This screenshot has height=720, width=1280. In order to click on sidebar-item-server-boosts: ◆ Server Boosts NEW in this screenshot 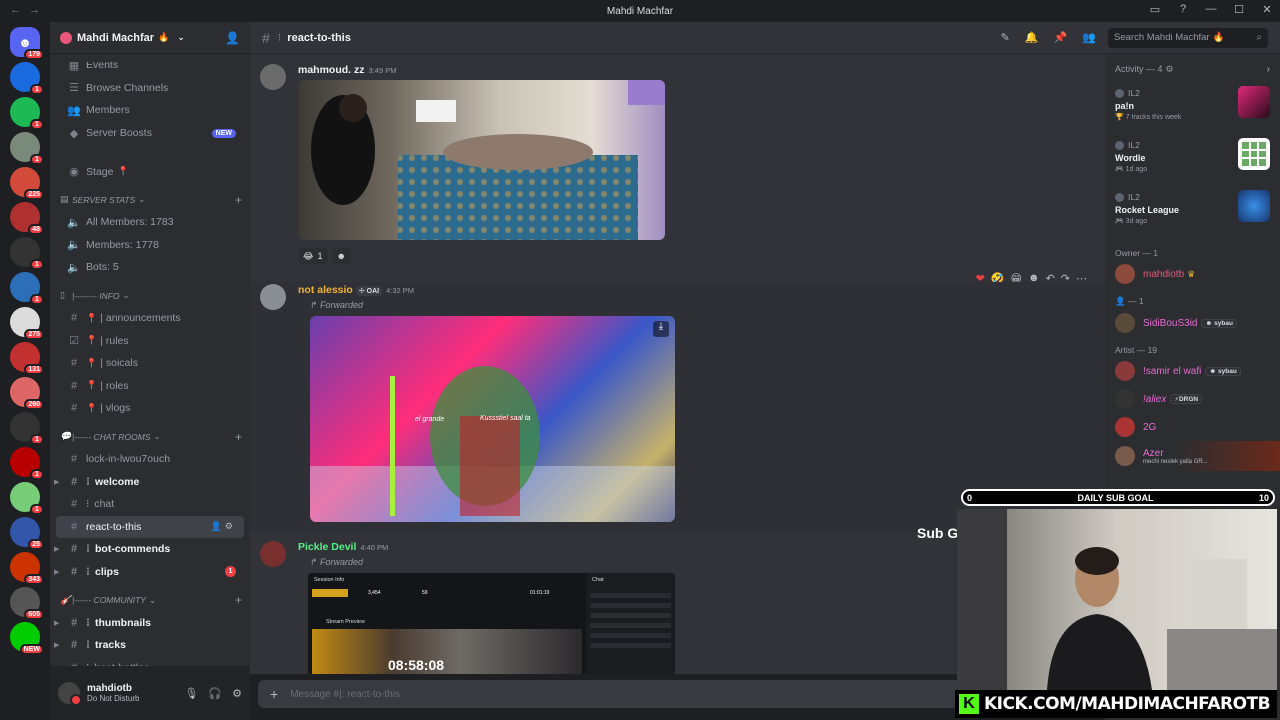, I will do `click(150, 133)`.